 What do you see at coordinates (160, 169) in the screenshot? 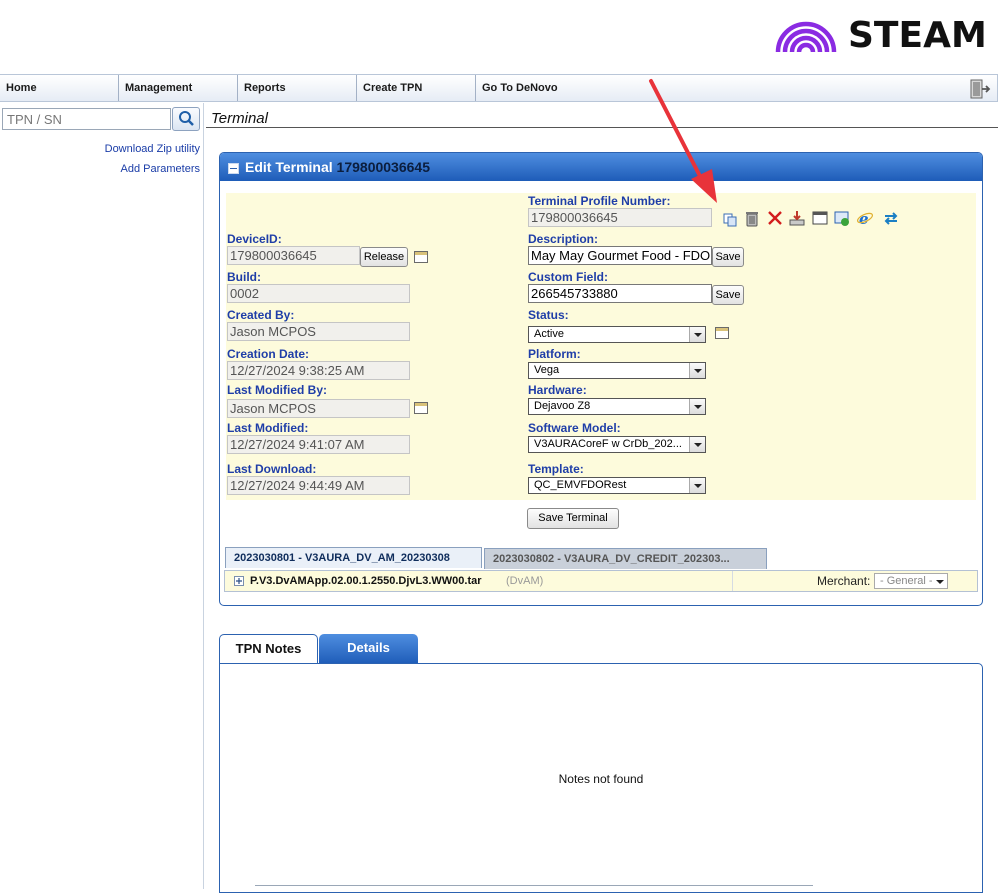
I see `add-parameters-link: Add Parameters` at bounding box center [160, 169].